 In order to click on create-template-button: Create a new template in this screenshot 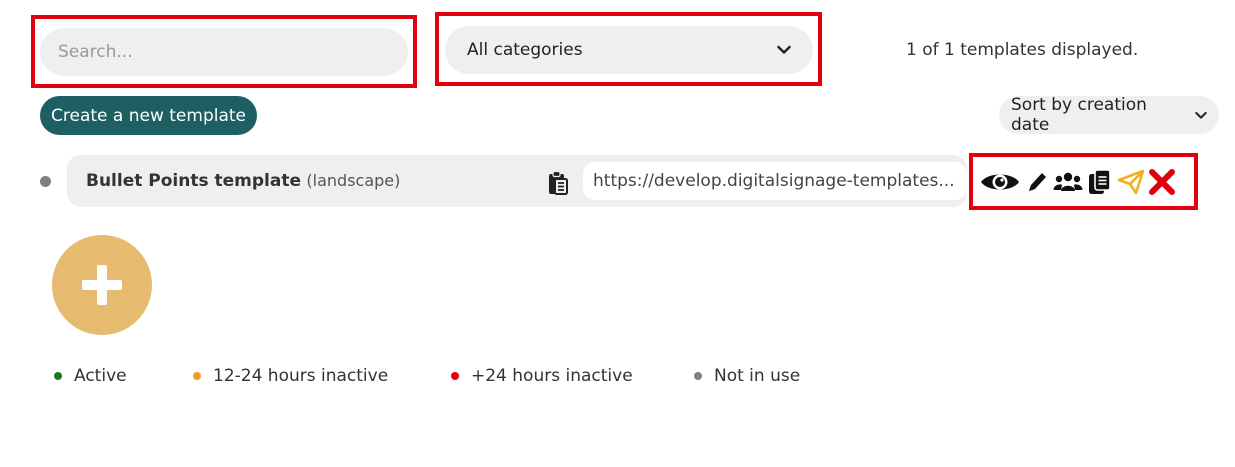, I will do `click(148, 115)`.